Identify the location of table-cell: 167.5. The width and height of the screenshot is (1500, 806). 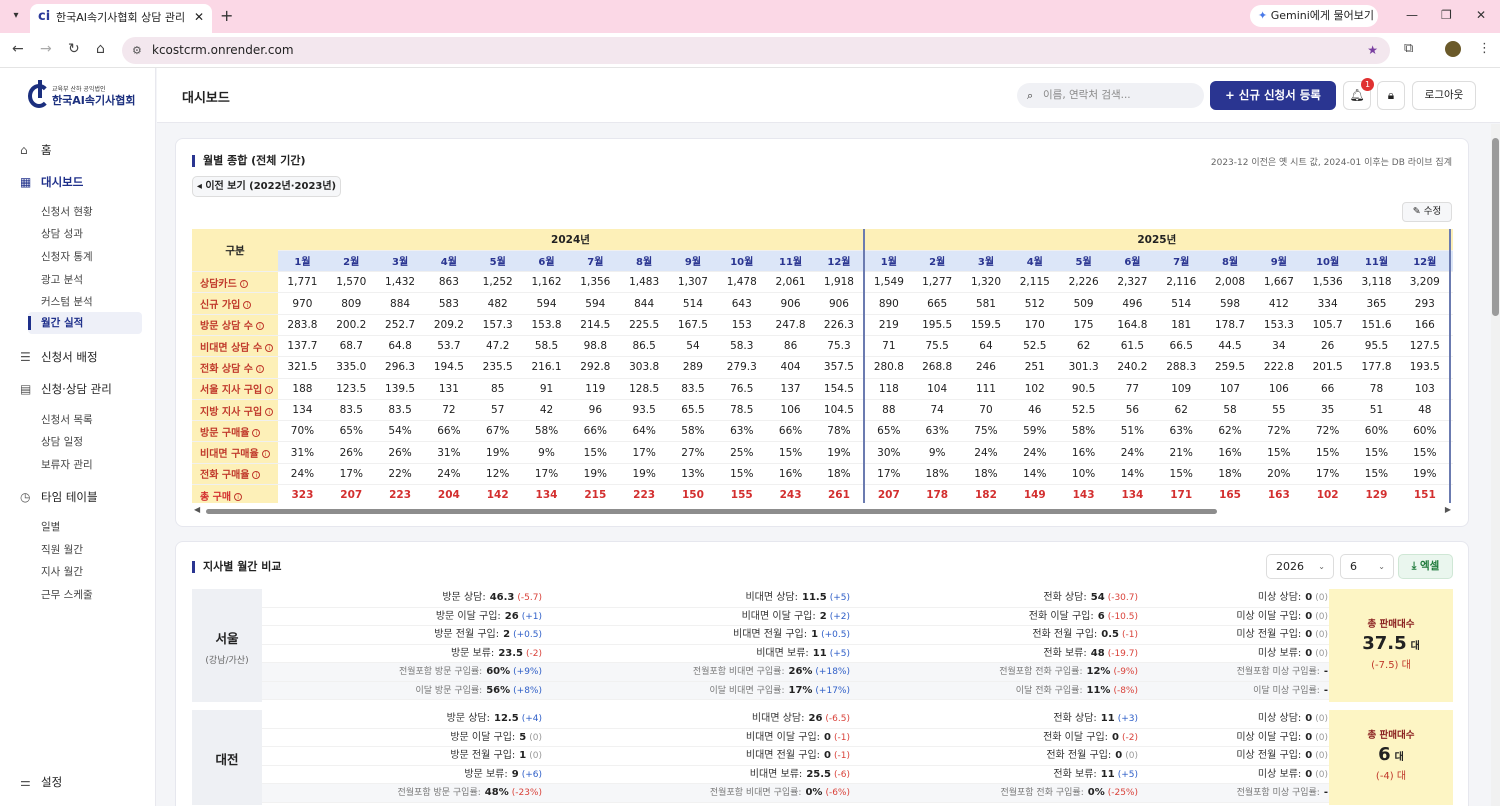
(693, 325).